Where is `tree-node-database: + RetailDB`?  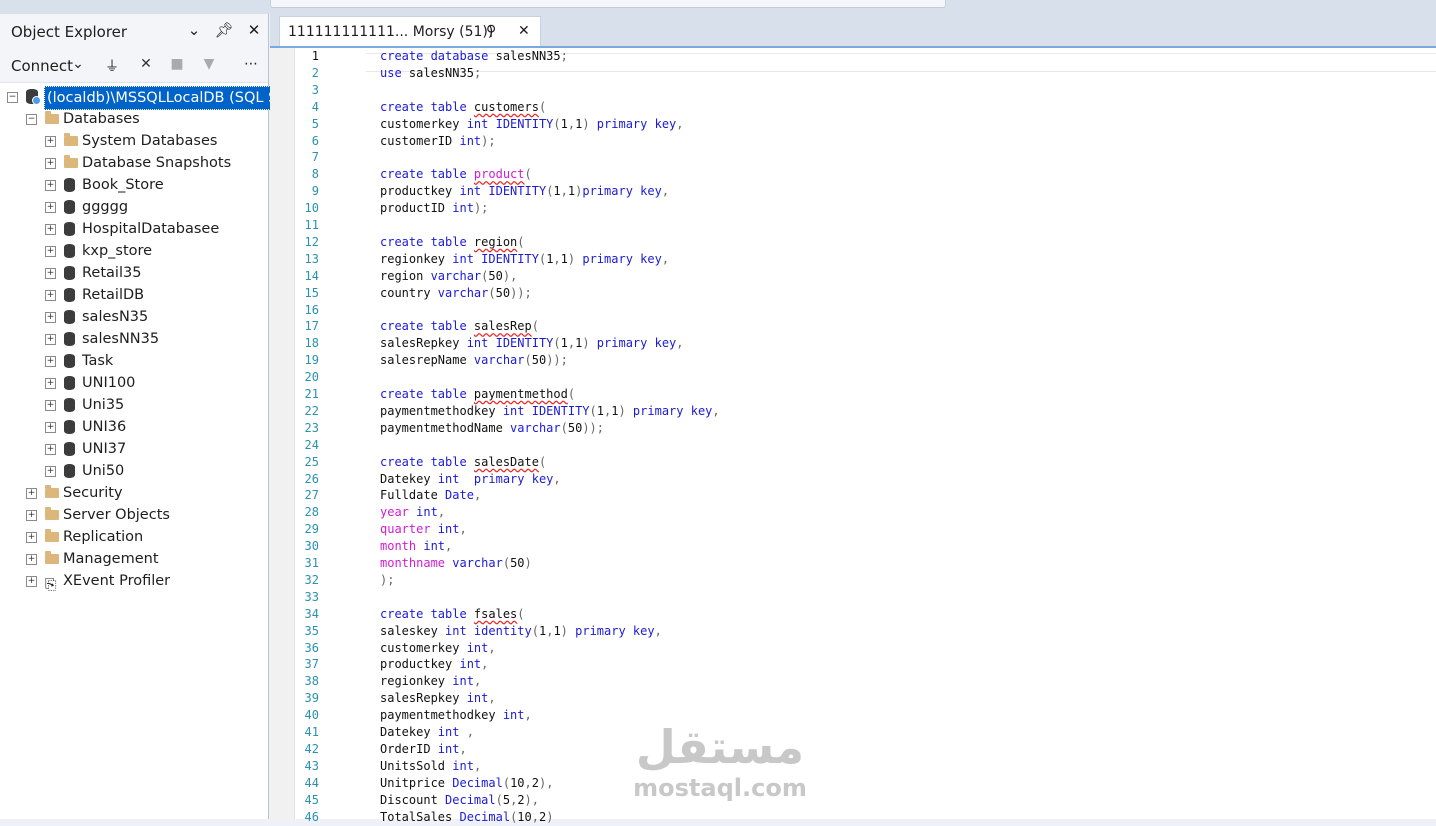 tree-node-database: + RetailDB is located at coordinates (134, 295).